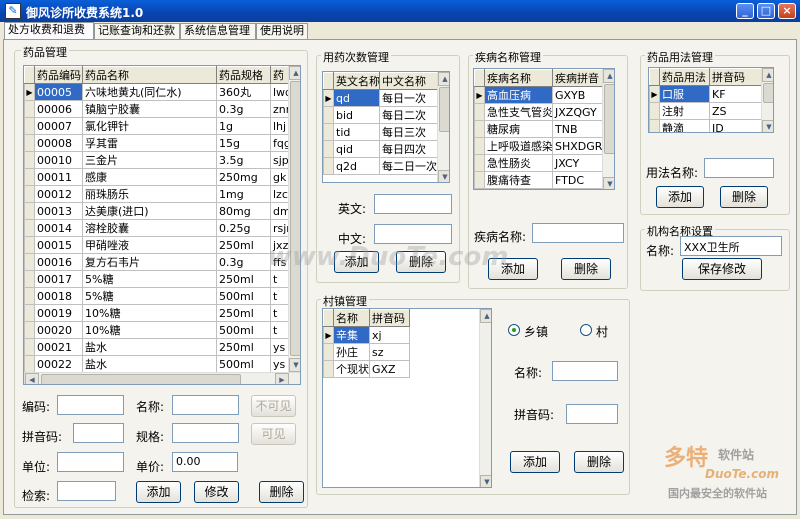 The width and height of the screenshot is (800, 519). I want to click on column-header: 名称, so click(351, 318).